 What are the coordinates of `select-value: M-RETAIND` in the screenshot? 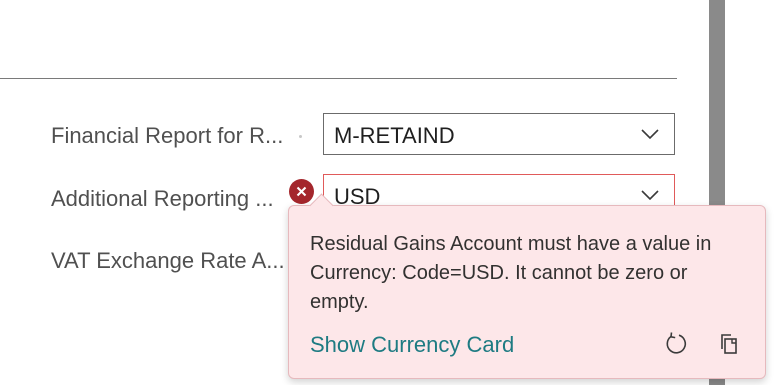 It's located at (394, 135).